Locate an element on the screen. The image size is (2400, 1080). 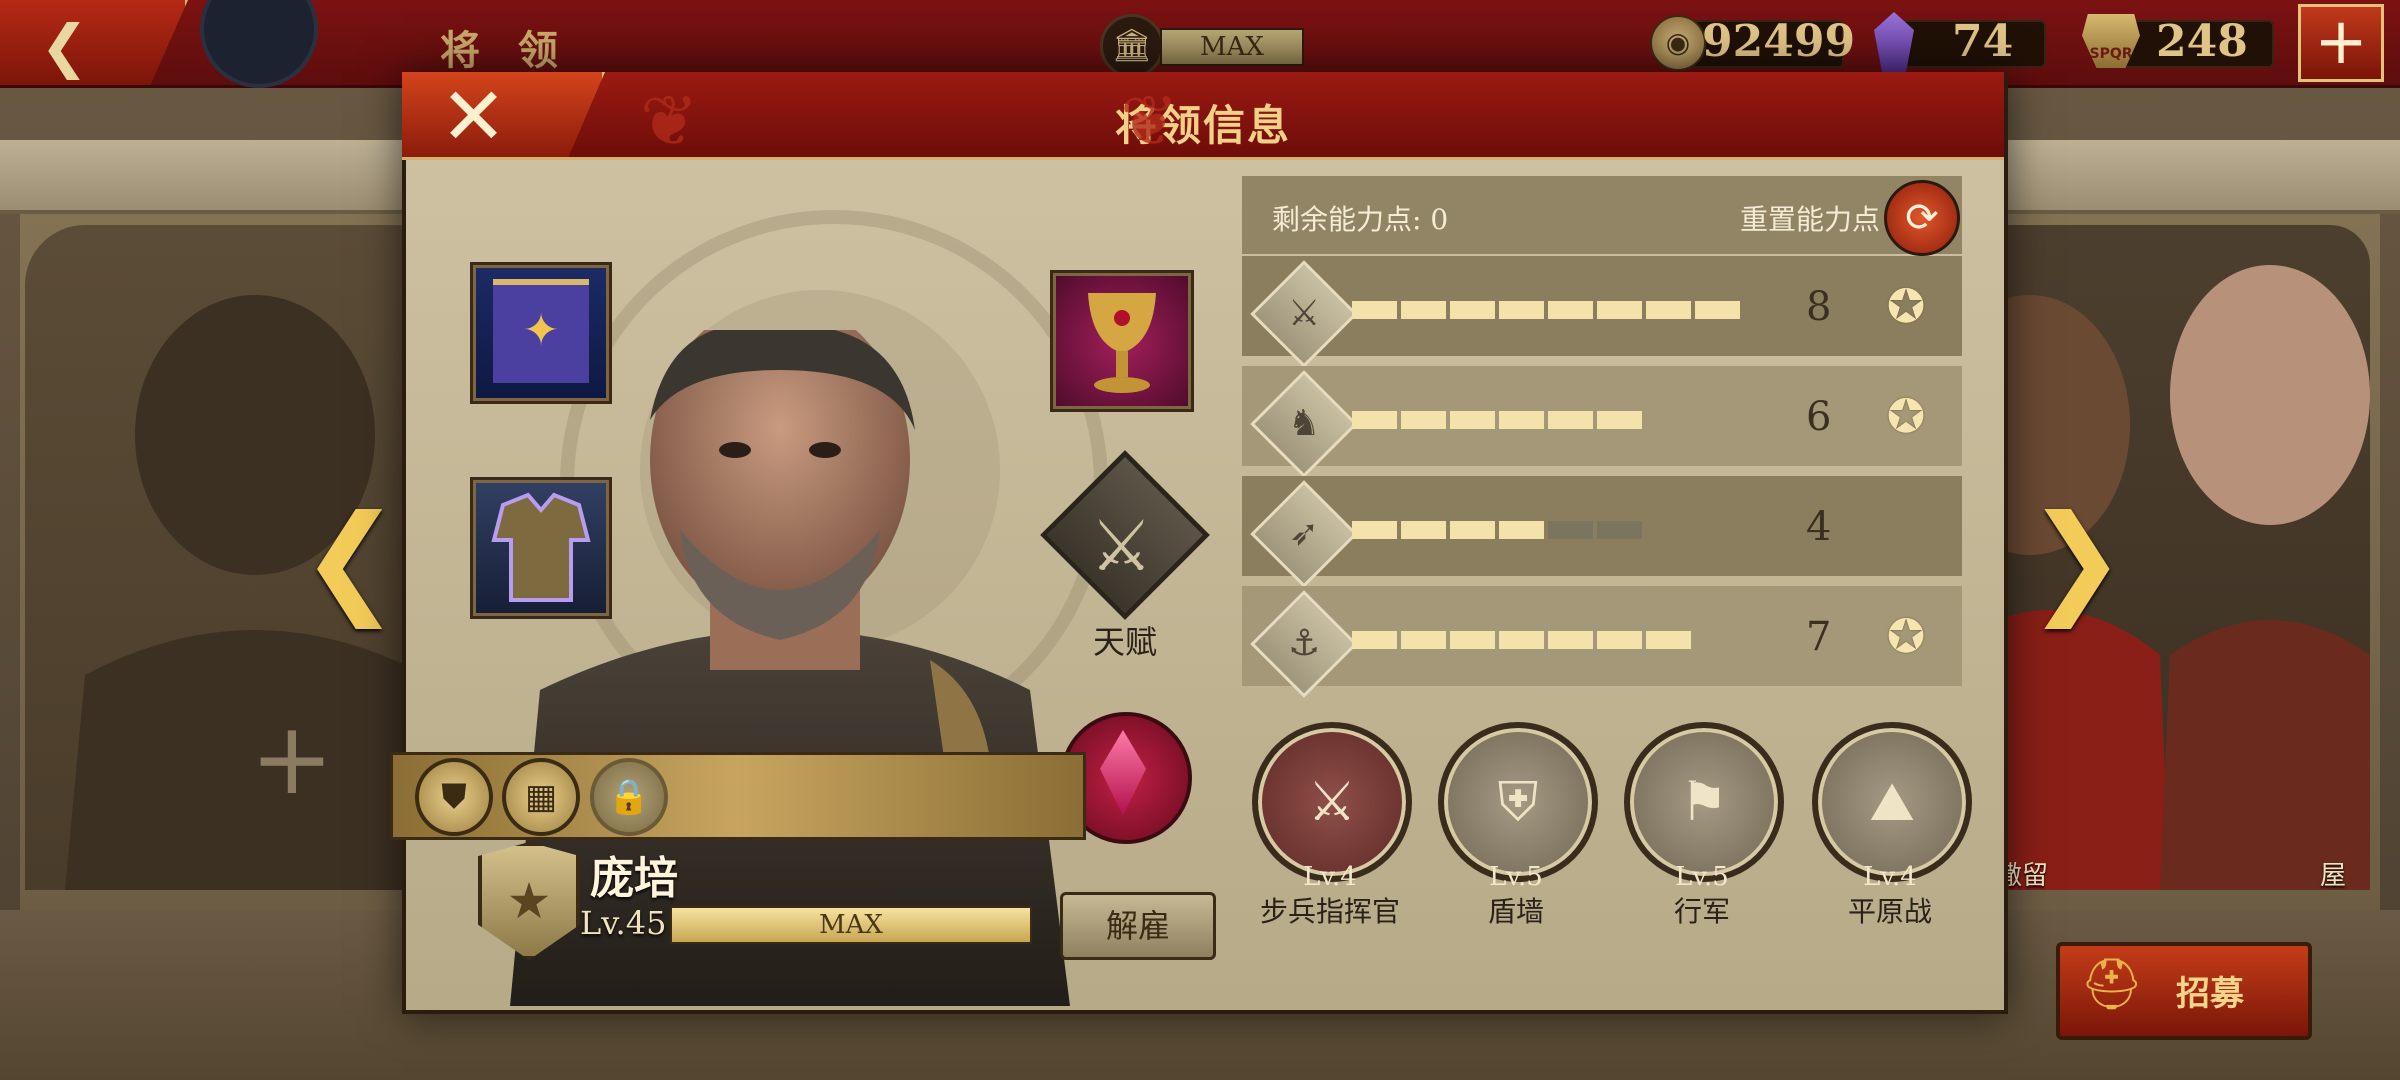
chalice-icon is located at coordinates (1122, 343).